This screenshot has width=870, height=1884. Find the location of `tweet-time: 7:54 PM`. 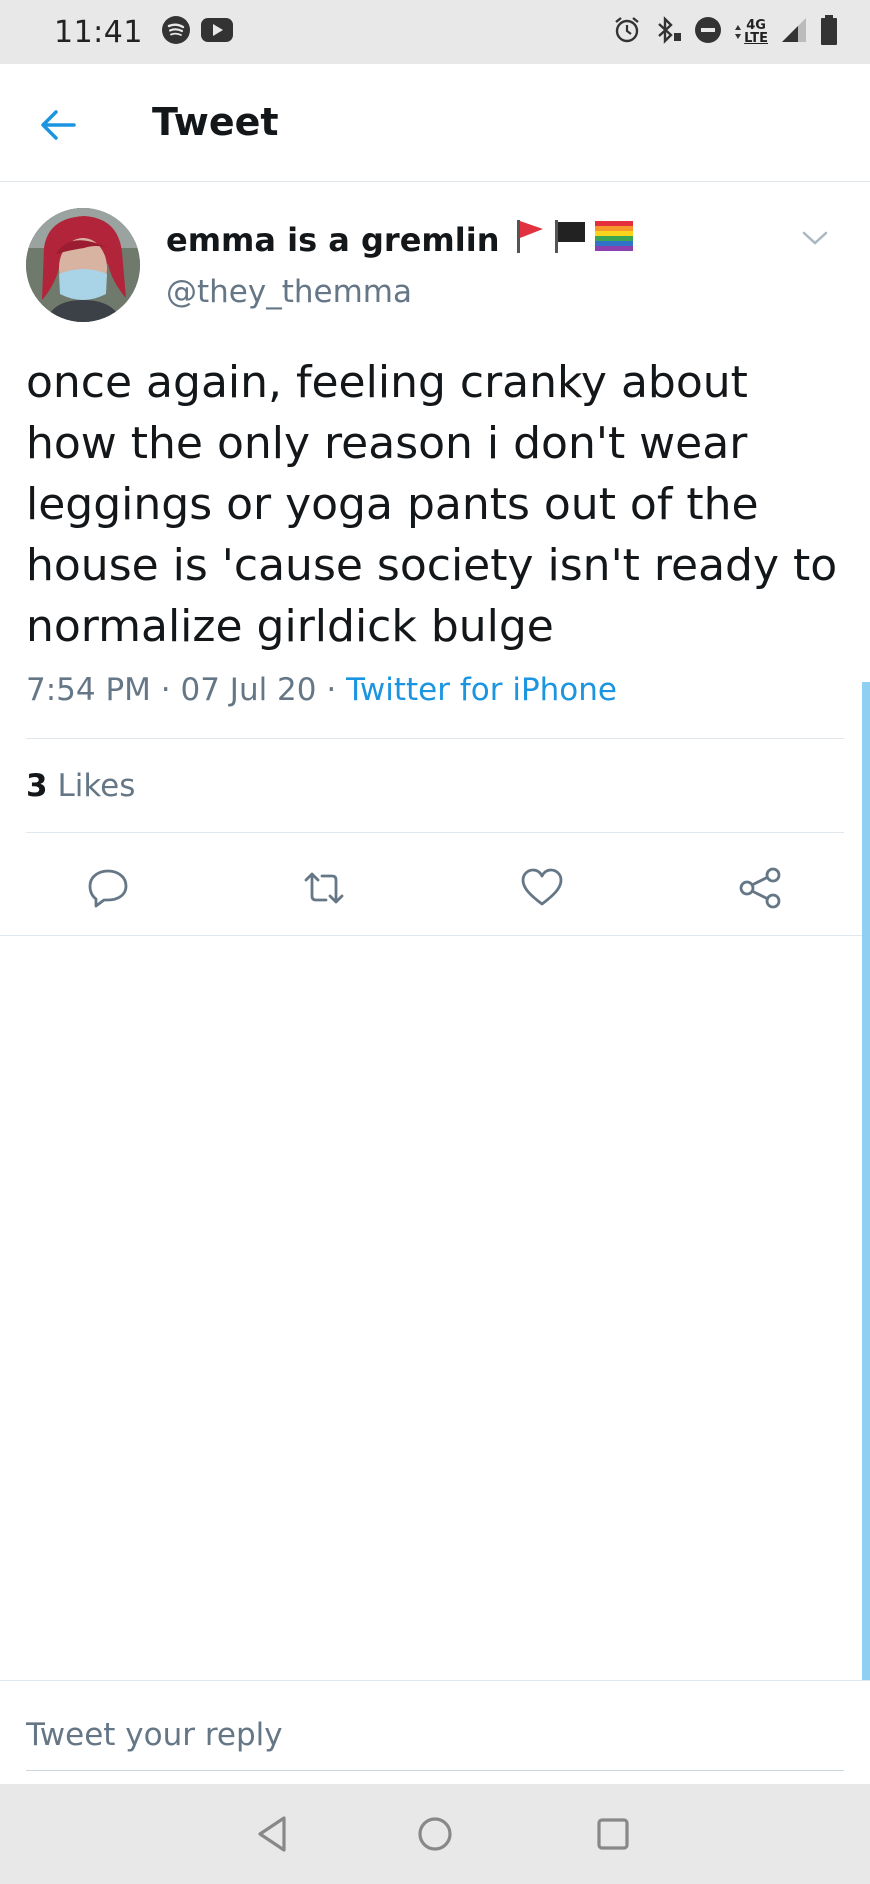

tweet-time: 7:54 PM is located at coordinates (88, 690).